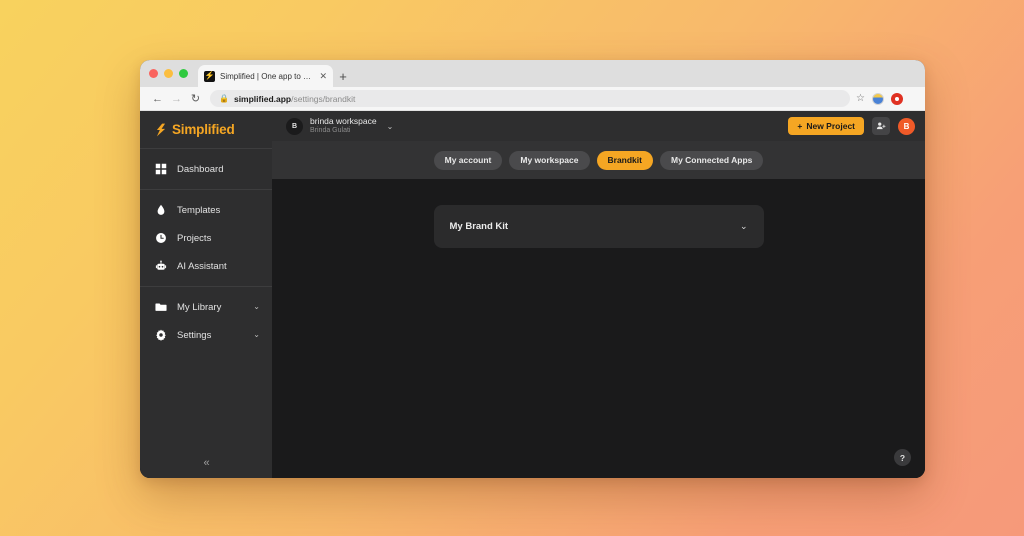 The height and width of the screenshot is (536, 1024). What do you see at coordinates (598, 226) in the screenshot?
I see `brandkit-accordion: My Brand Kit ⌄` at bounding box center [598, 226].